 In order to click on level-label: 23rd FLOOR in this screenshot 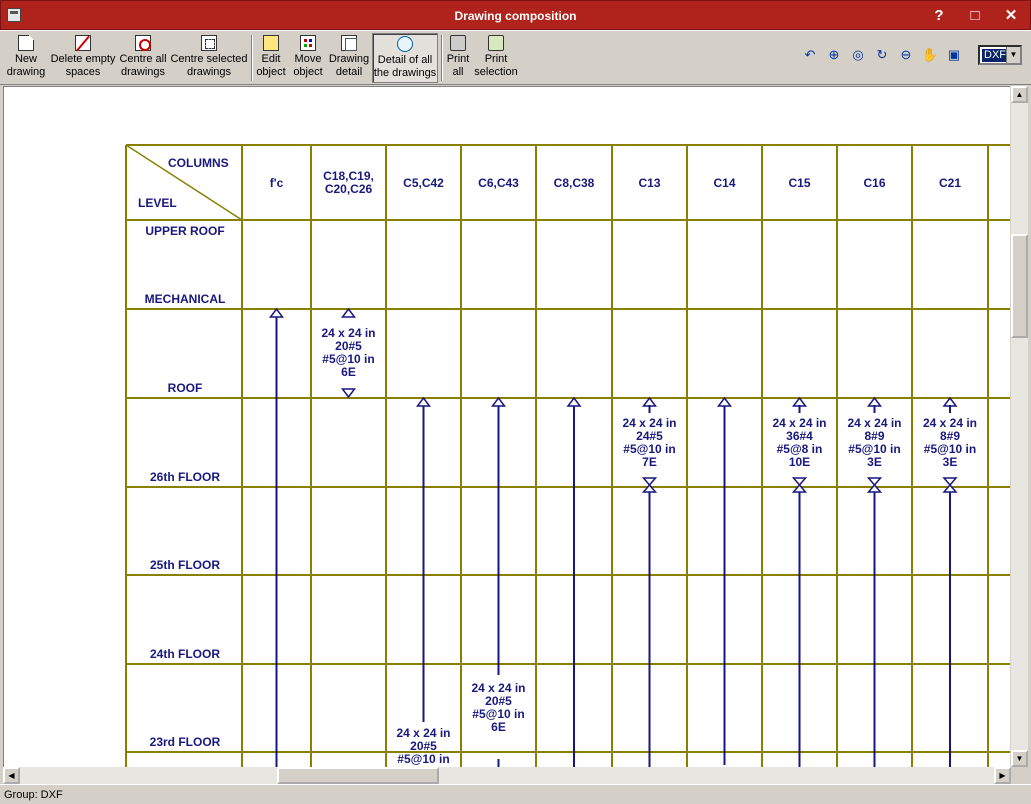, I will do `click(185, 742)`.